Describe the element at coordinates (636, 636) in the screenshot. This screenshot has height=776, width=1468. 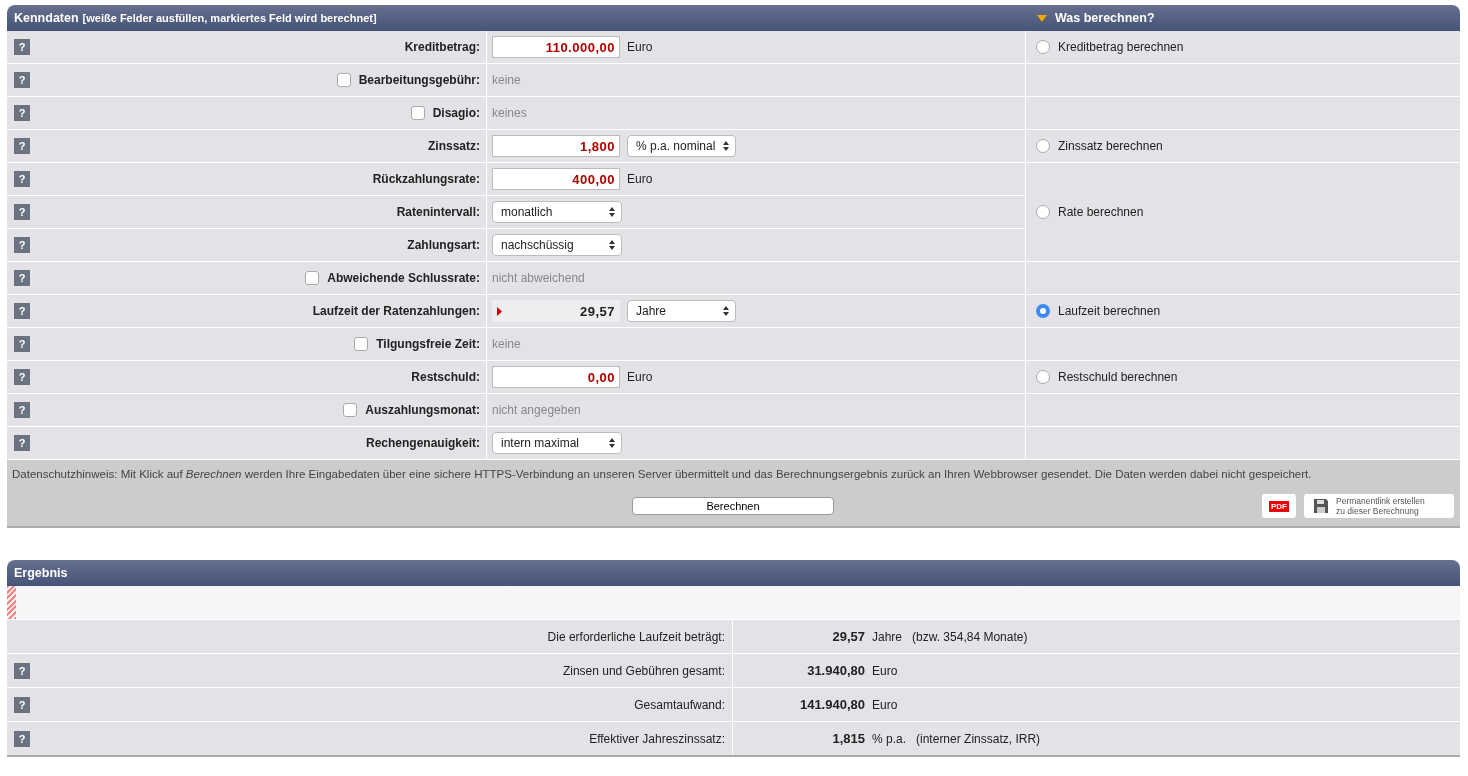
I see `result-label: Die erforderliche Laufzeit beträgt:` at that location.